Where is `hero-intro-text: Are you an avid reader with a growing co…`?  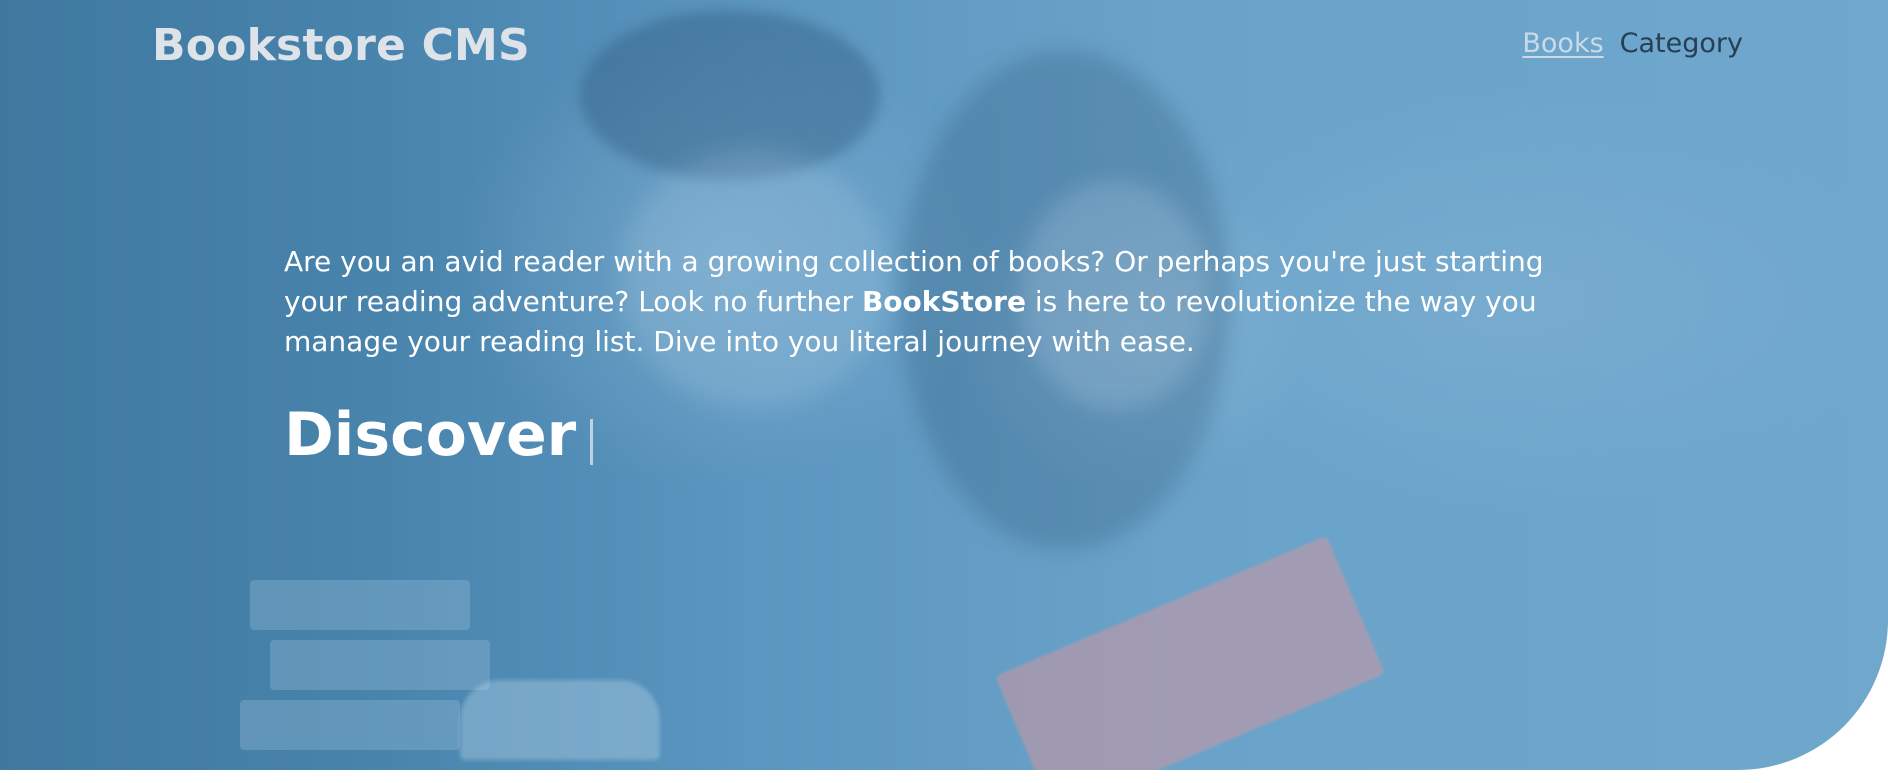 hero-intro-text: Are you an avid reader with a growing co… is located at coordinates (949, 302).